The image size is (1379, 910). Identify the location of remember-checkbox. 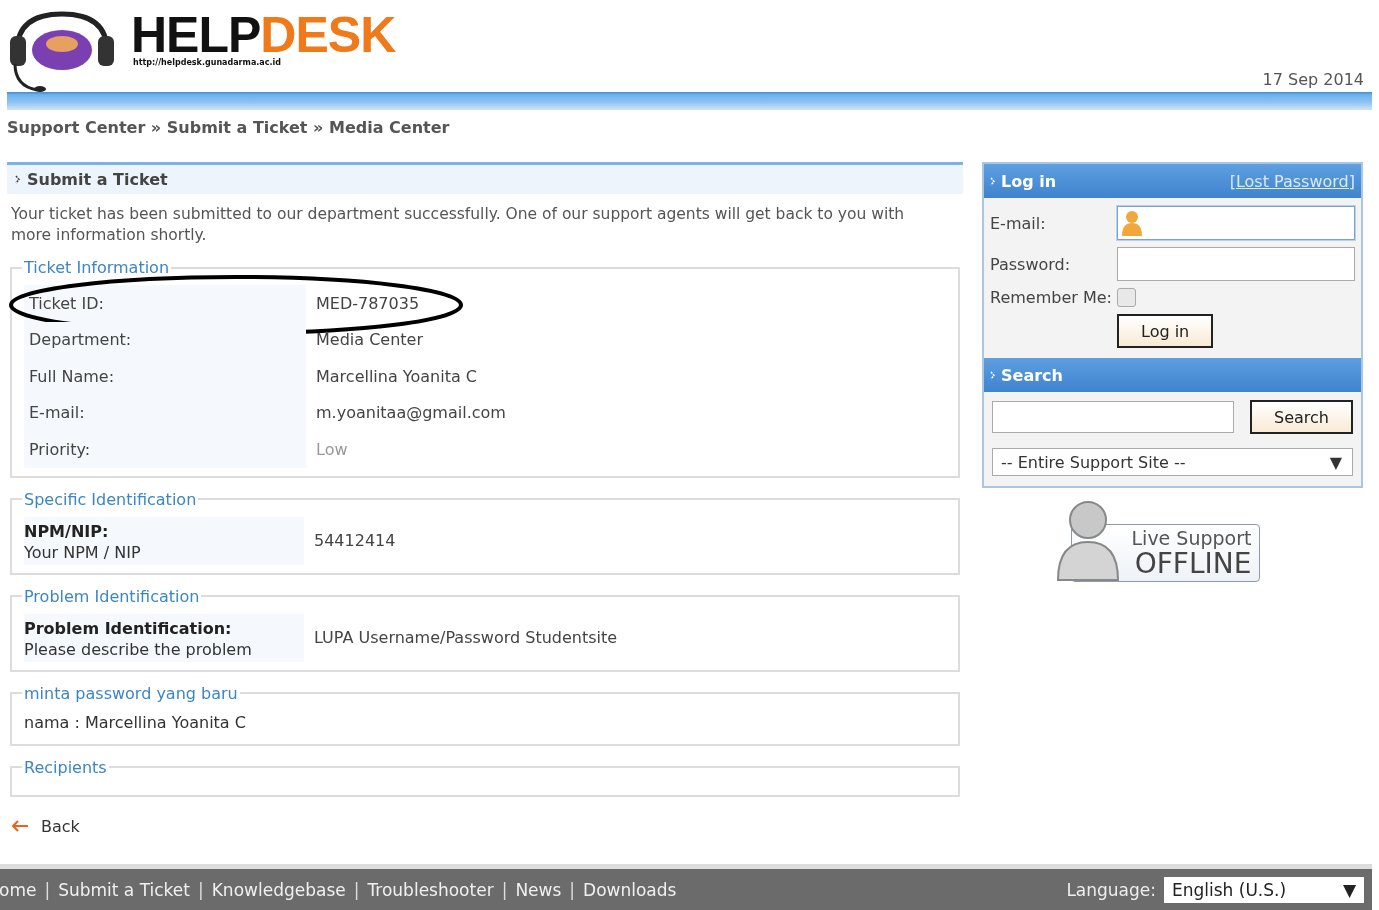
(1126, 297).